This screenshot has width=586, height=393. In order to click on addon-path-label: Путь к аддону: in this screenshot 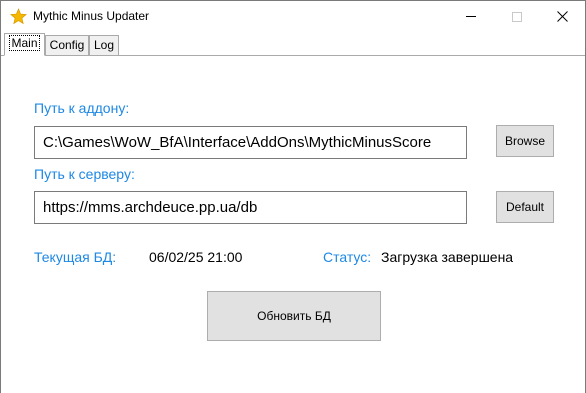, I will do `click(82, 108)`.